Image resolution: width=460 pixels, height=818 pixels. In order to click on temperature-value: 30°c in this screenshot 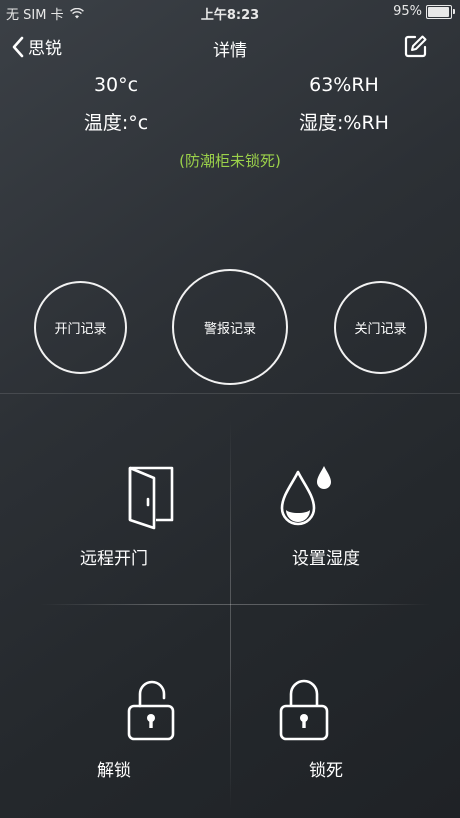, I will do `click(116, 85)`.